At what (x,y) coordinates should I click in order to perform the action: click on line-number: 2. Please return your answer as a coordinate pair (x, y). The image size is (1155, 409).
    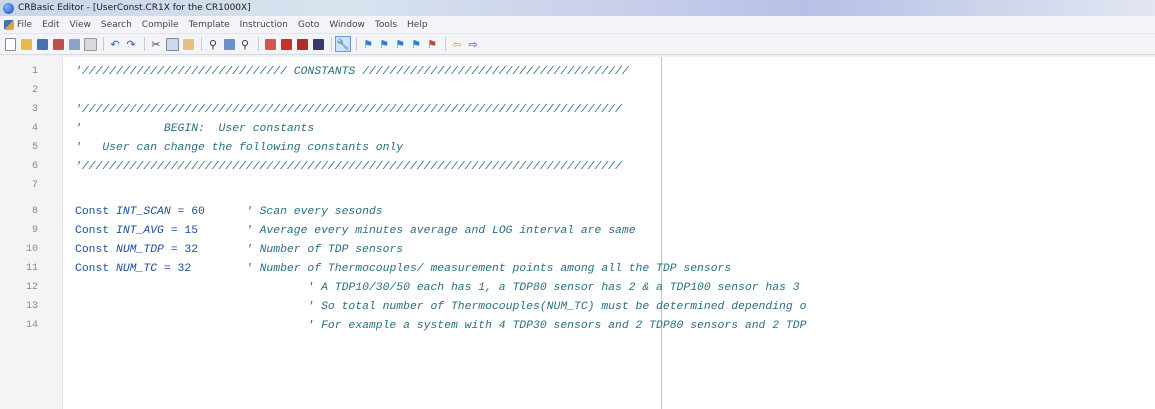
    Looking at the image, I should click on (34, 90).